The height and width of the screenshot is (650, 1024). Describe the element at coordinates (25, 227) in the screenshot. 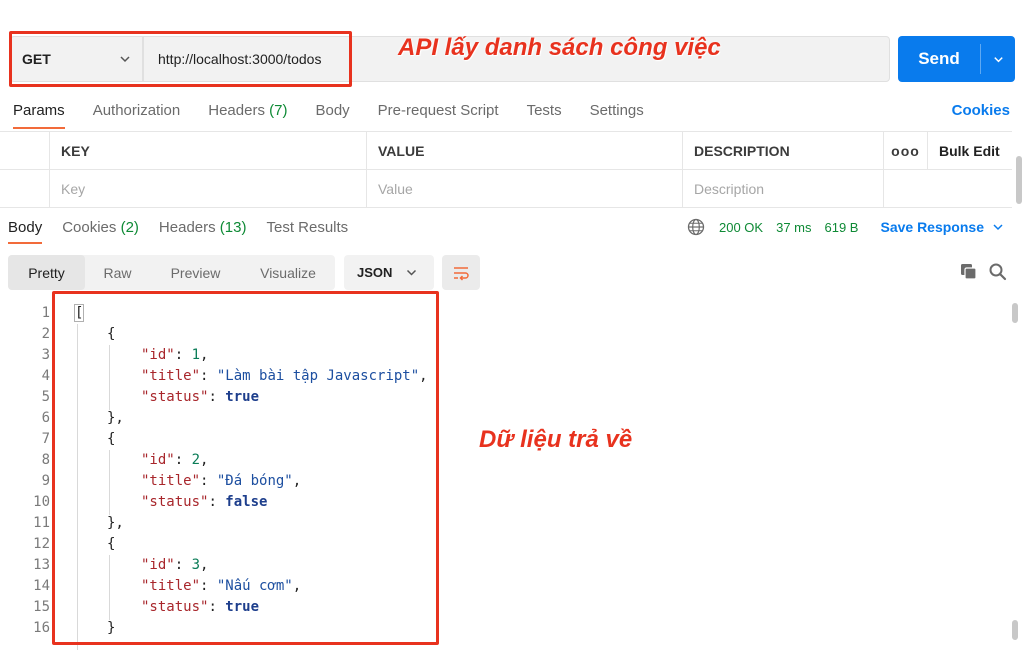

I see `tab-response-body-label: Body` at that location.